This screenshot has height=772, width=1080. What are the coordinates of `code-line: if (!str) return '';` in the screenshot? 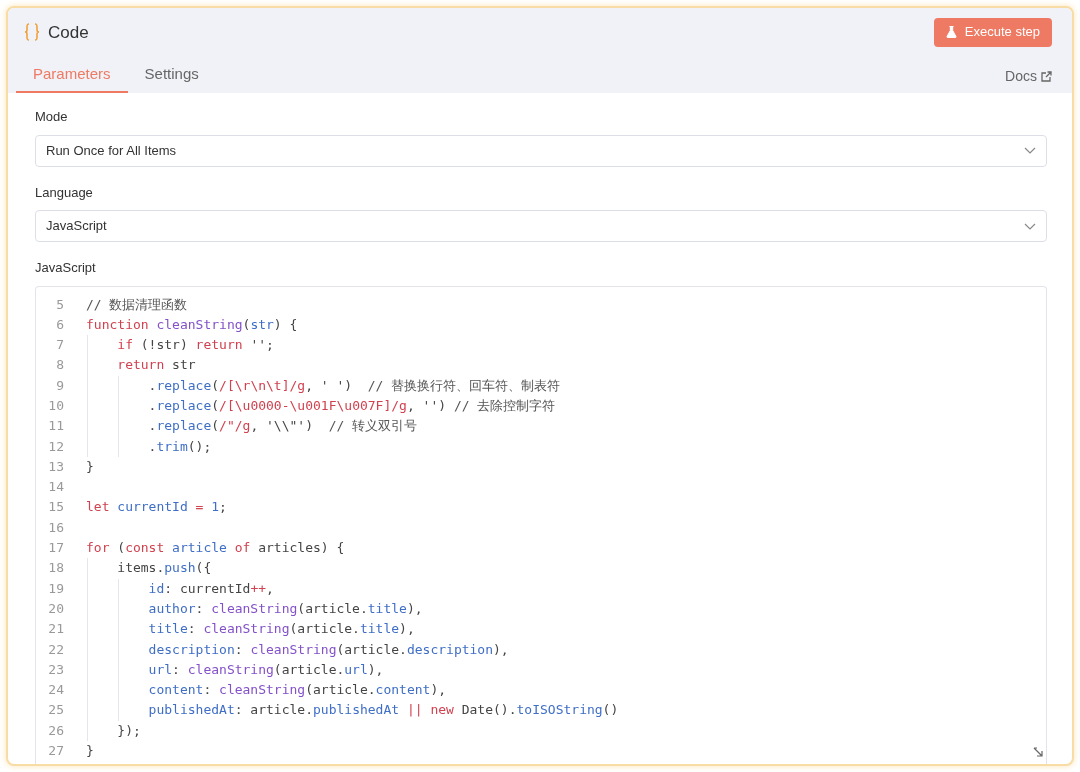 It's located at (180, 345).